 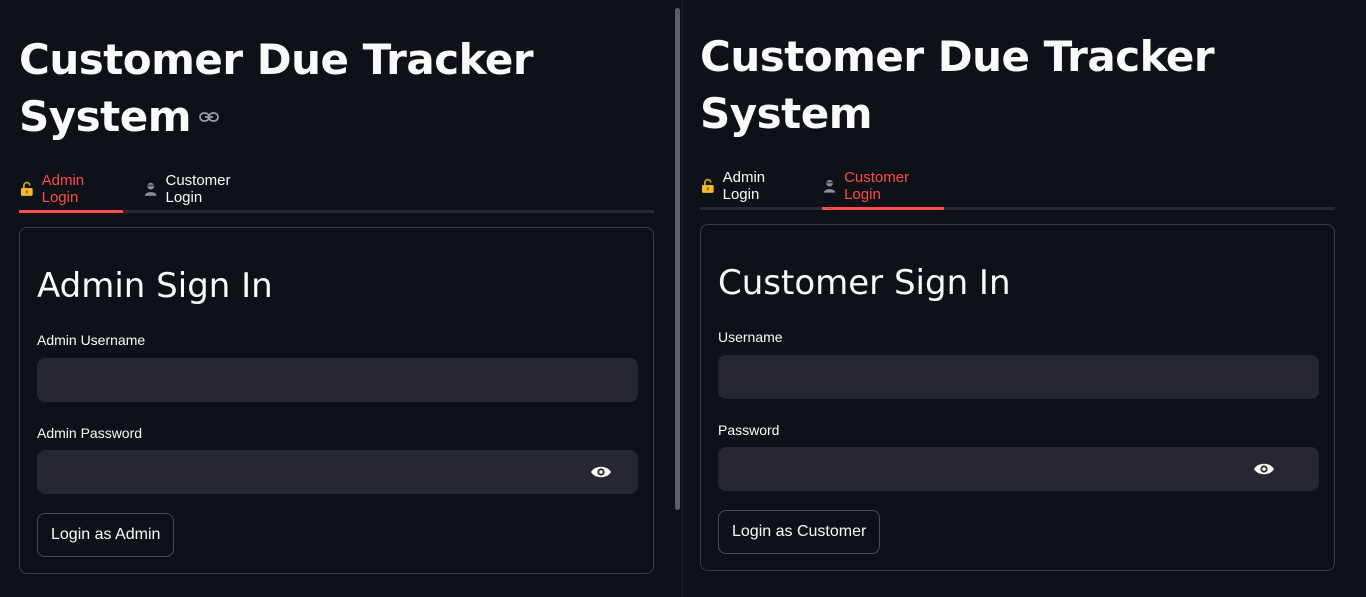 What do you see at coordinates (1018, 377) in the screenshot?
I see `username-input` at bounding box center [1018, 377].